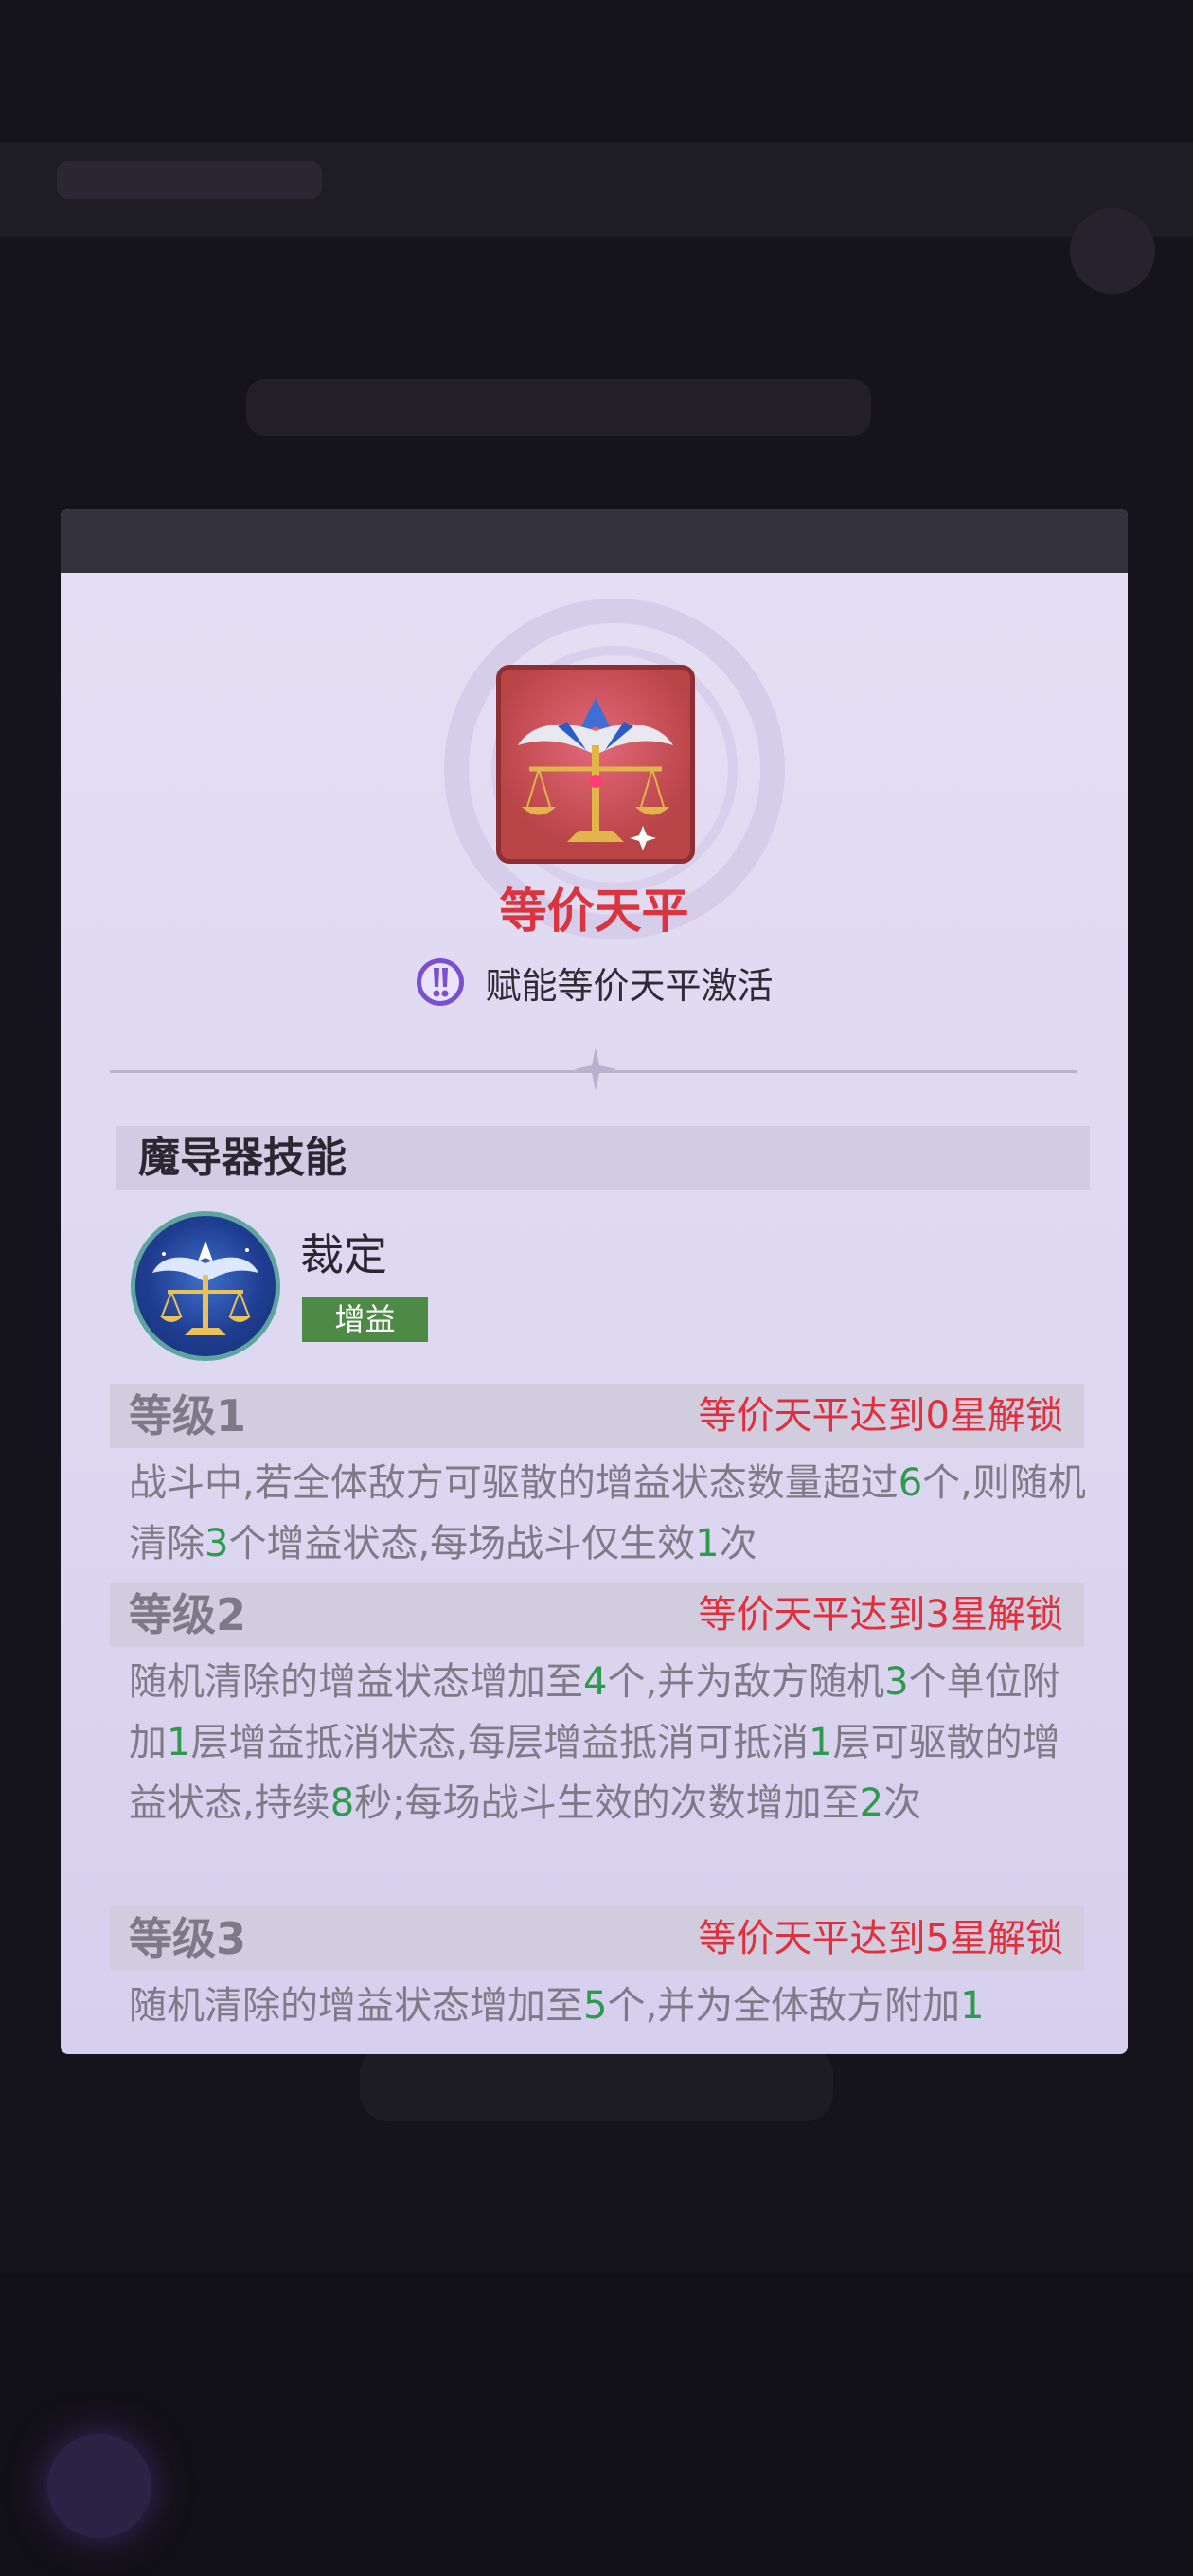 The width and height of the screenshot is (1193, 2576). What do you see at coordinates (595, 1069) in the screenshot?
I see `sparkle-divider-icon` at bounding box center [595, 1069].